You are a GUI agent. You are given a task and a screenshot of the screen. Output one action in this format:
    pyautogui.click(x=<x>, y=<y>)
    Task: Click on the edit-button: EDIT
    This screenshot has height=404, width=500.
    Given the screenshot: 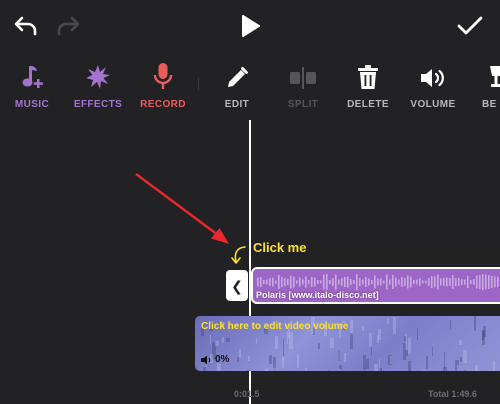 What is the action you would take?
    pyautogui.click(x=237, y=90)
    